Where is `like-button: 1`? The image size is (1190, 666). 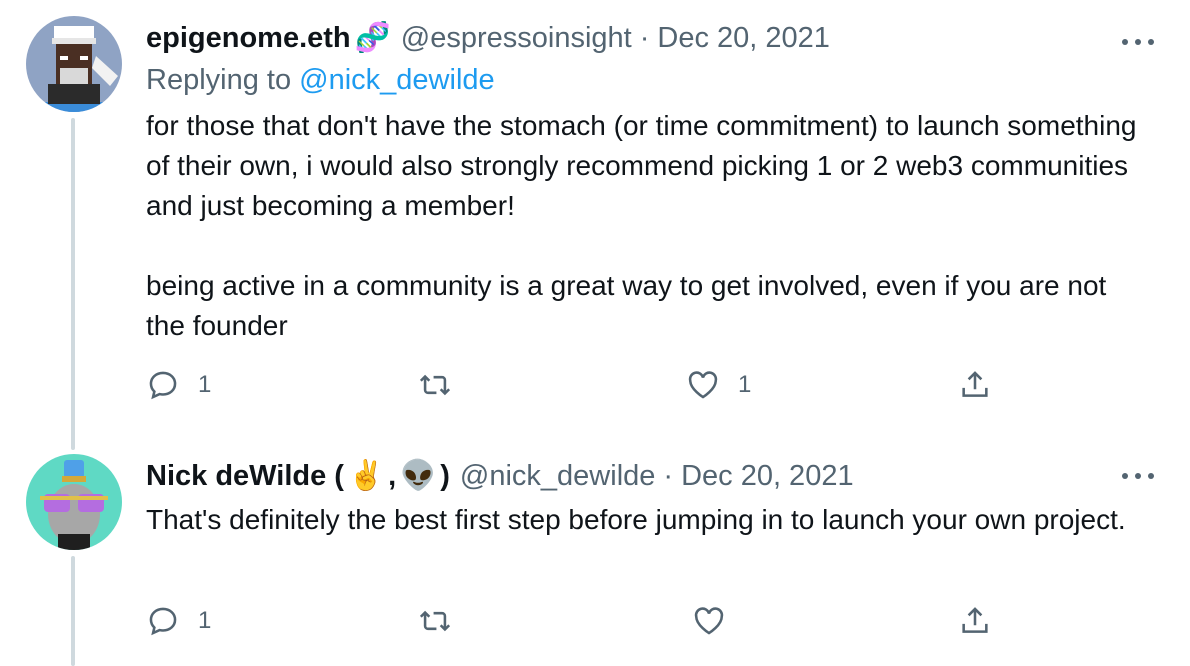 like-button: 1 is located at coordinates (718, 385).